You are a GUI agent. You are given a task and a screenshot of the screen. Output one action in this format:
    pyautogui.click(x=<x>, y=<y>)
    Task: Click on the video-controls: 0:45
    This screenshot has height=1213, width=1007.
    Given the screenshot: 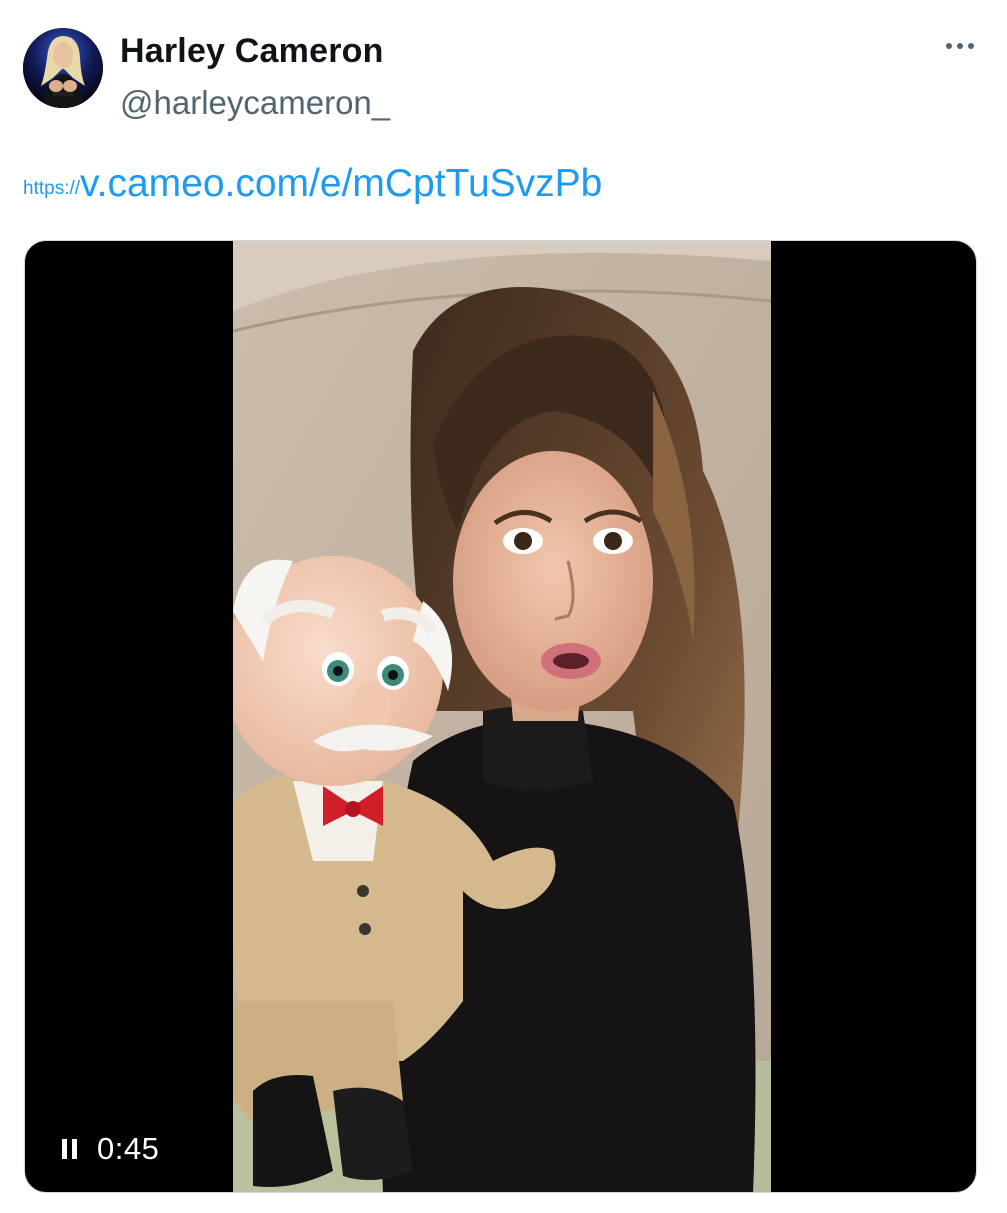 What is the action you would take?
    pyautogui.click(x=110, y=1149)
    